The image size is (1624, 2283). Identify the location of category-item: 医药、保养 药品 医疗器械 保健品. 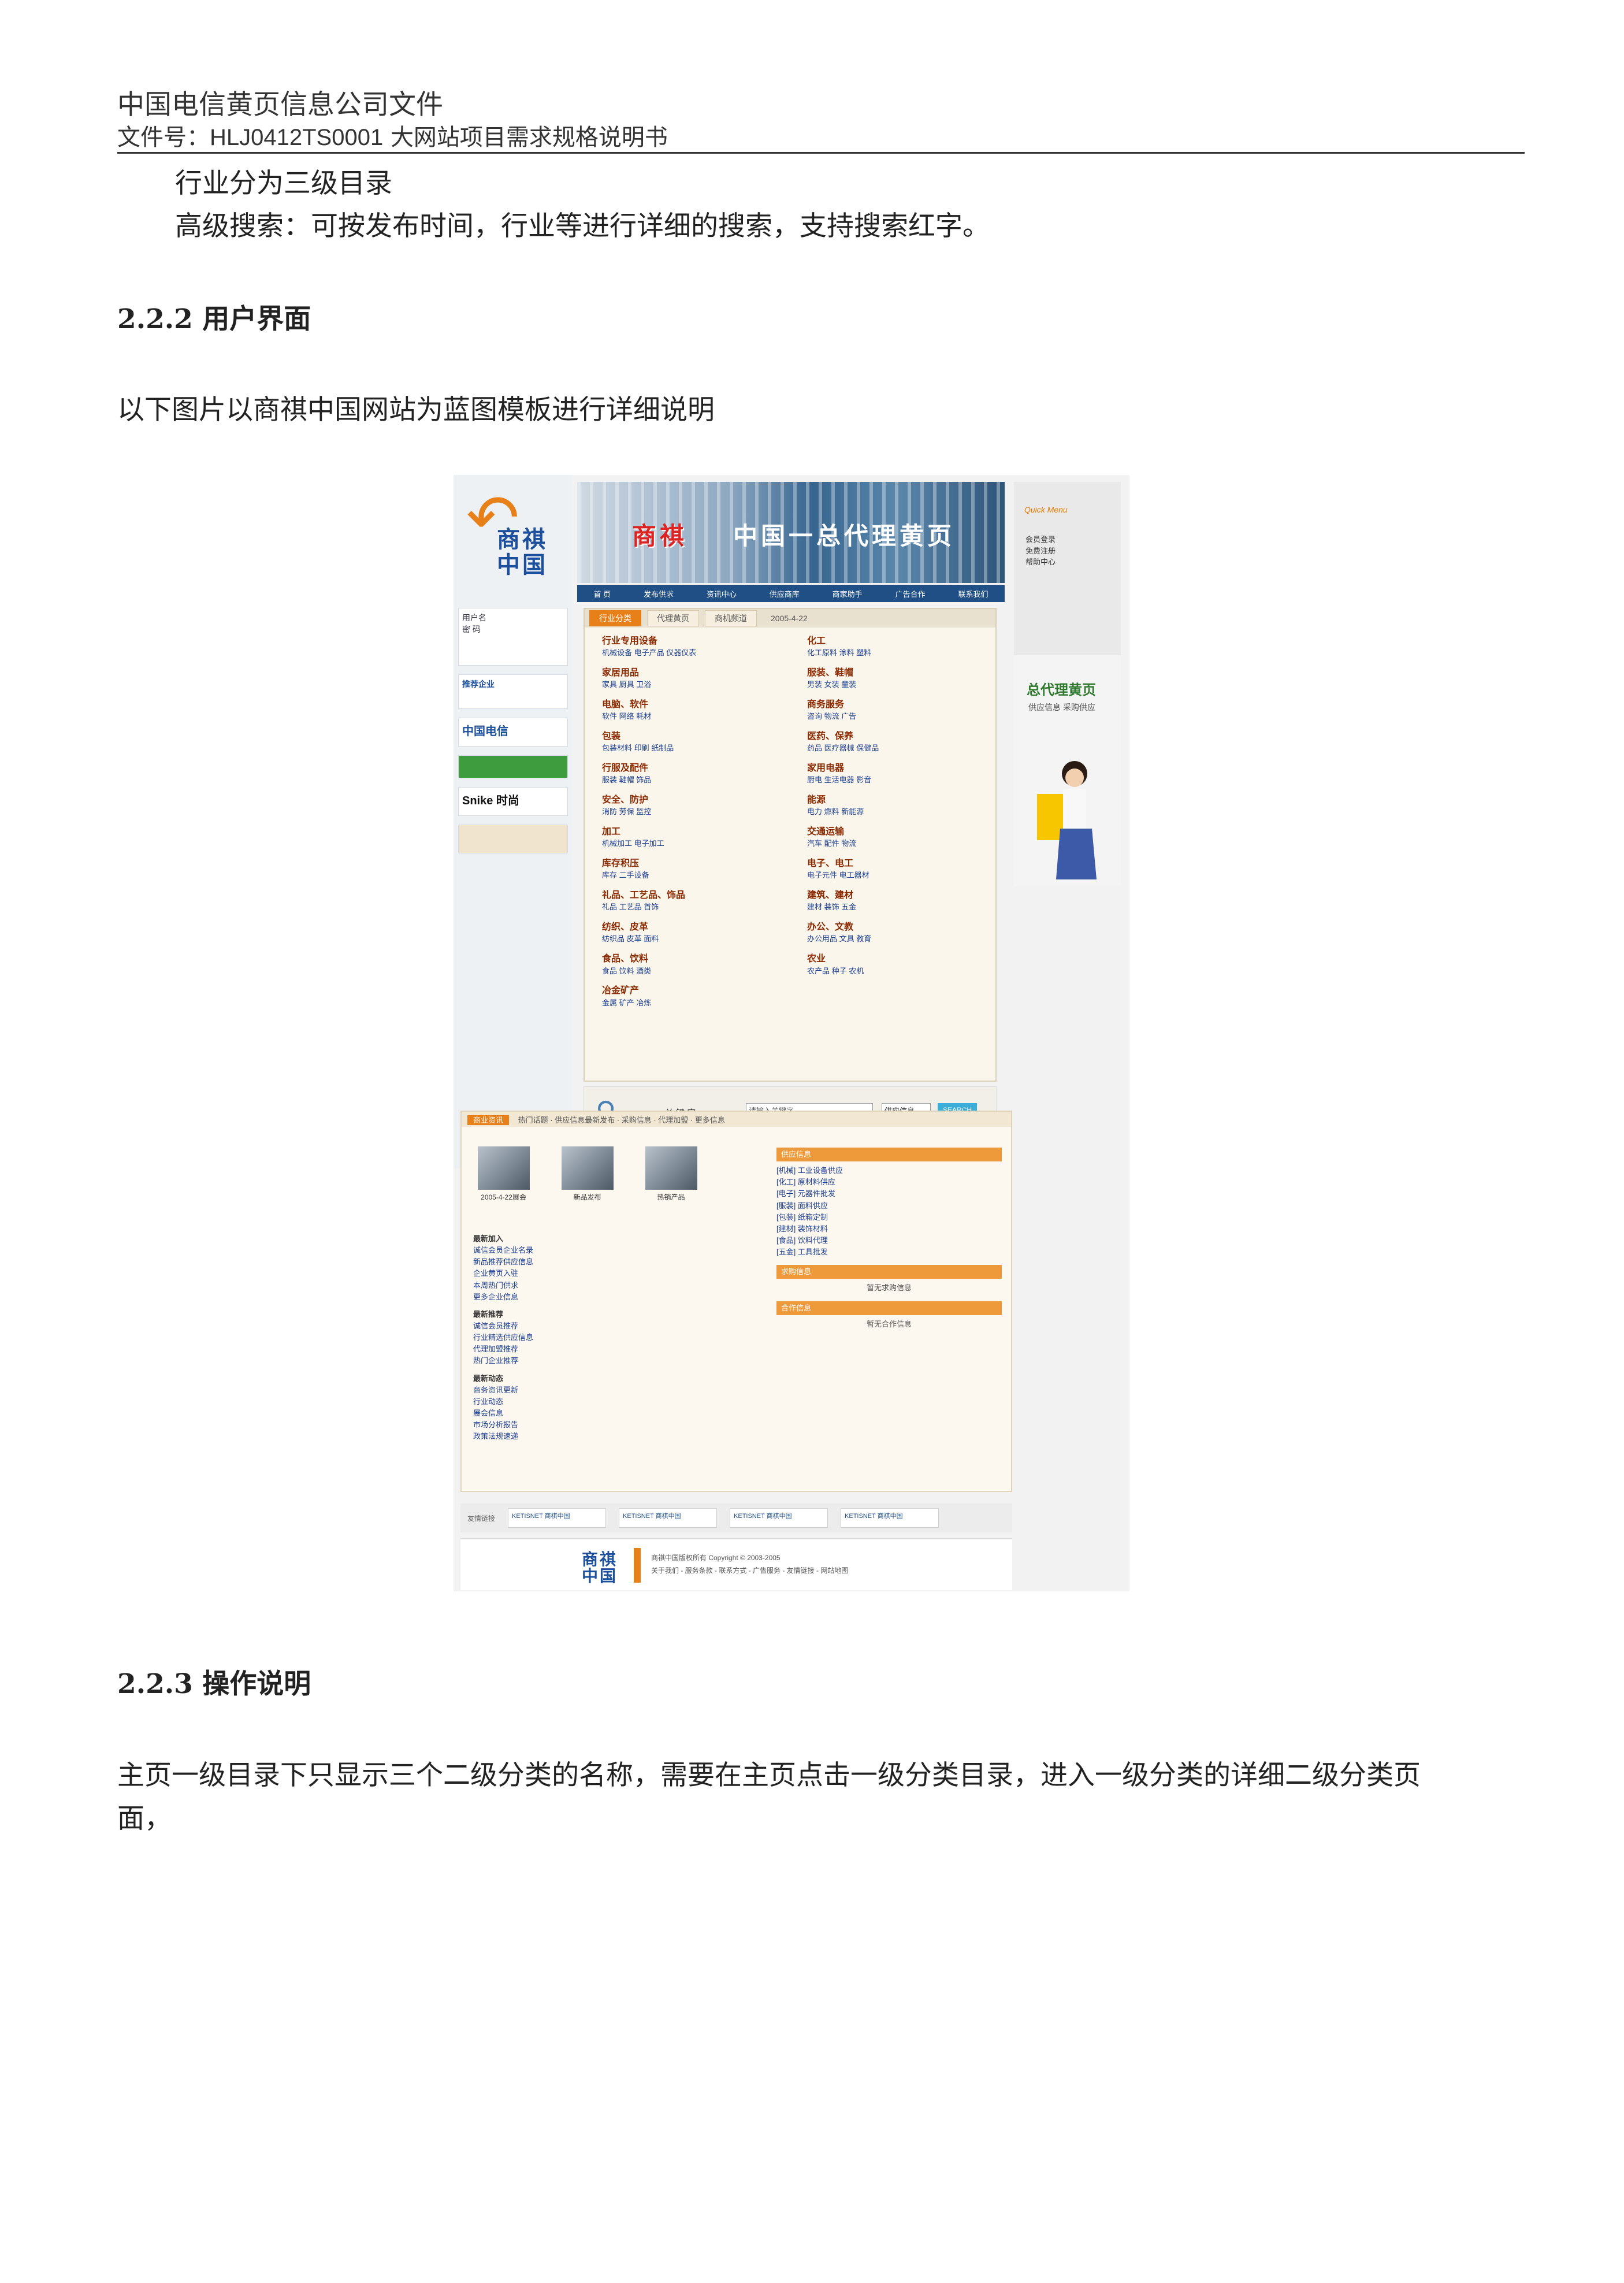
(899, 742).